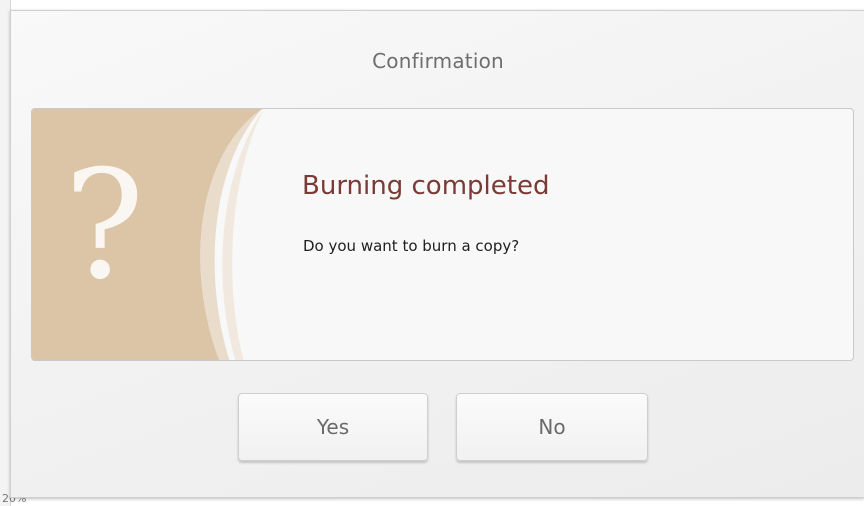 Image resolution: width=864 pixels, height=506 pixels. Describe the element at coordinates (333, 427) in the screenshot. I see `yes-button: Yes` at that location.